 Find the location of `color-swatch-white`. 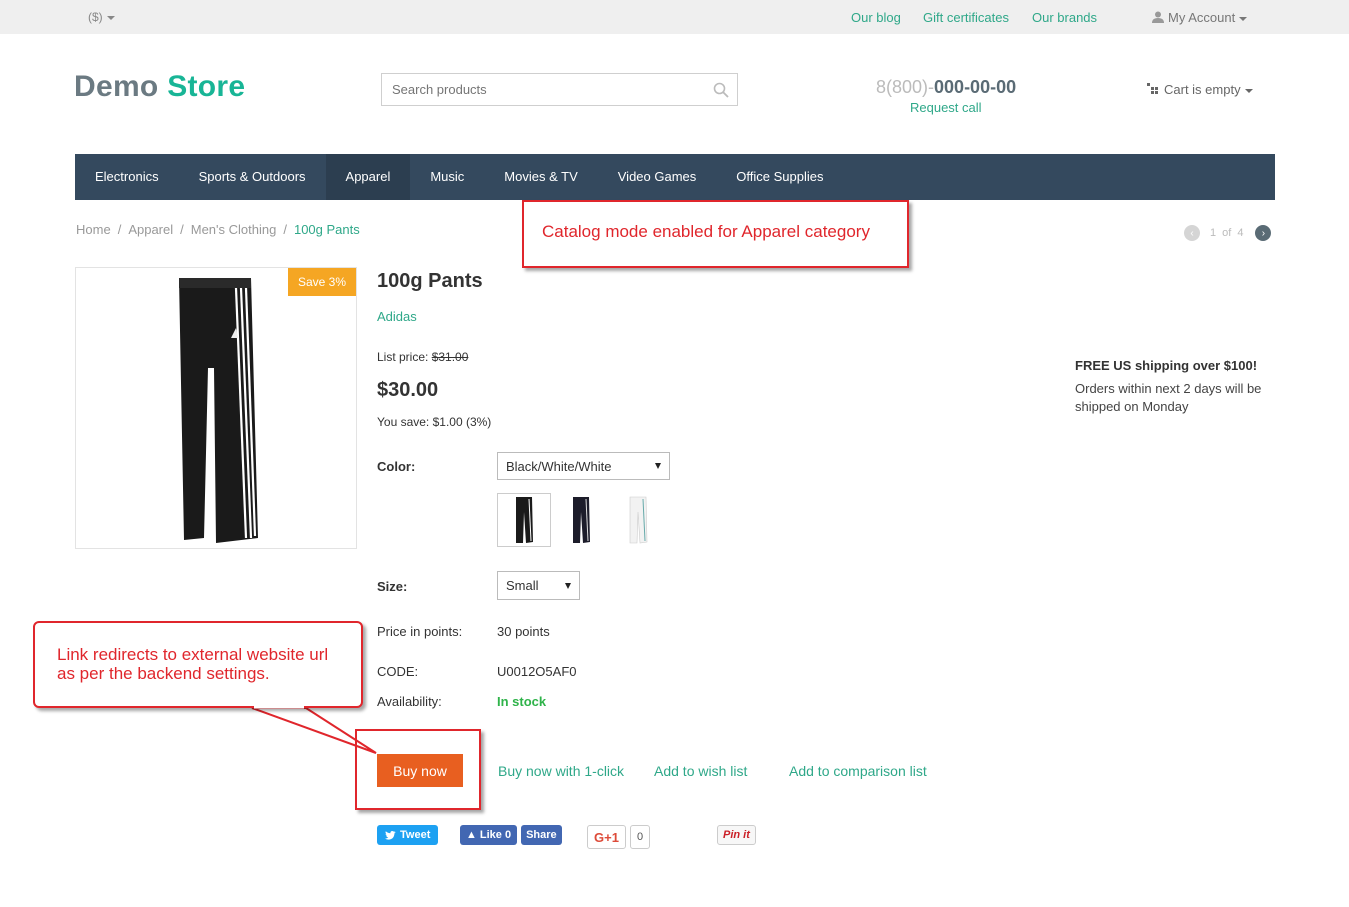

color-swatch-white is located at coordinates (638, 520).